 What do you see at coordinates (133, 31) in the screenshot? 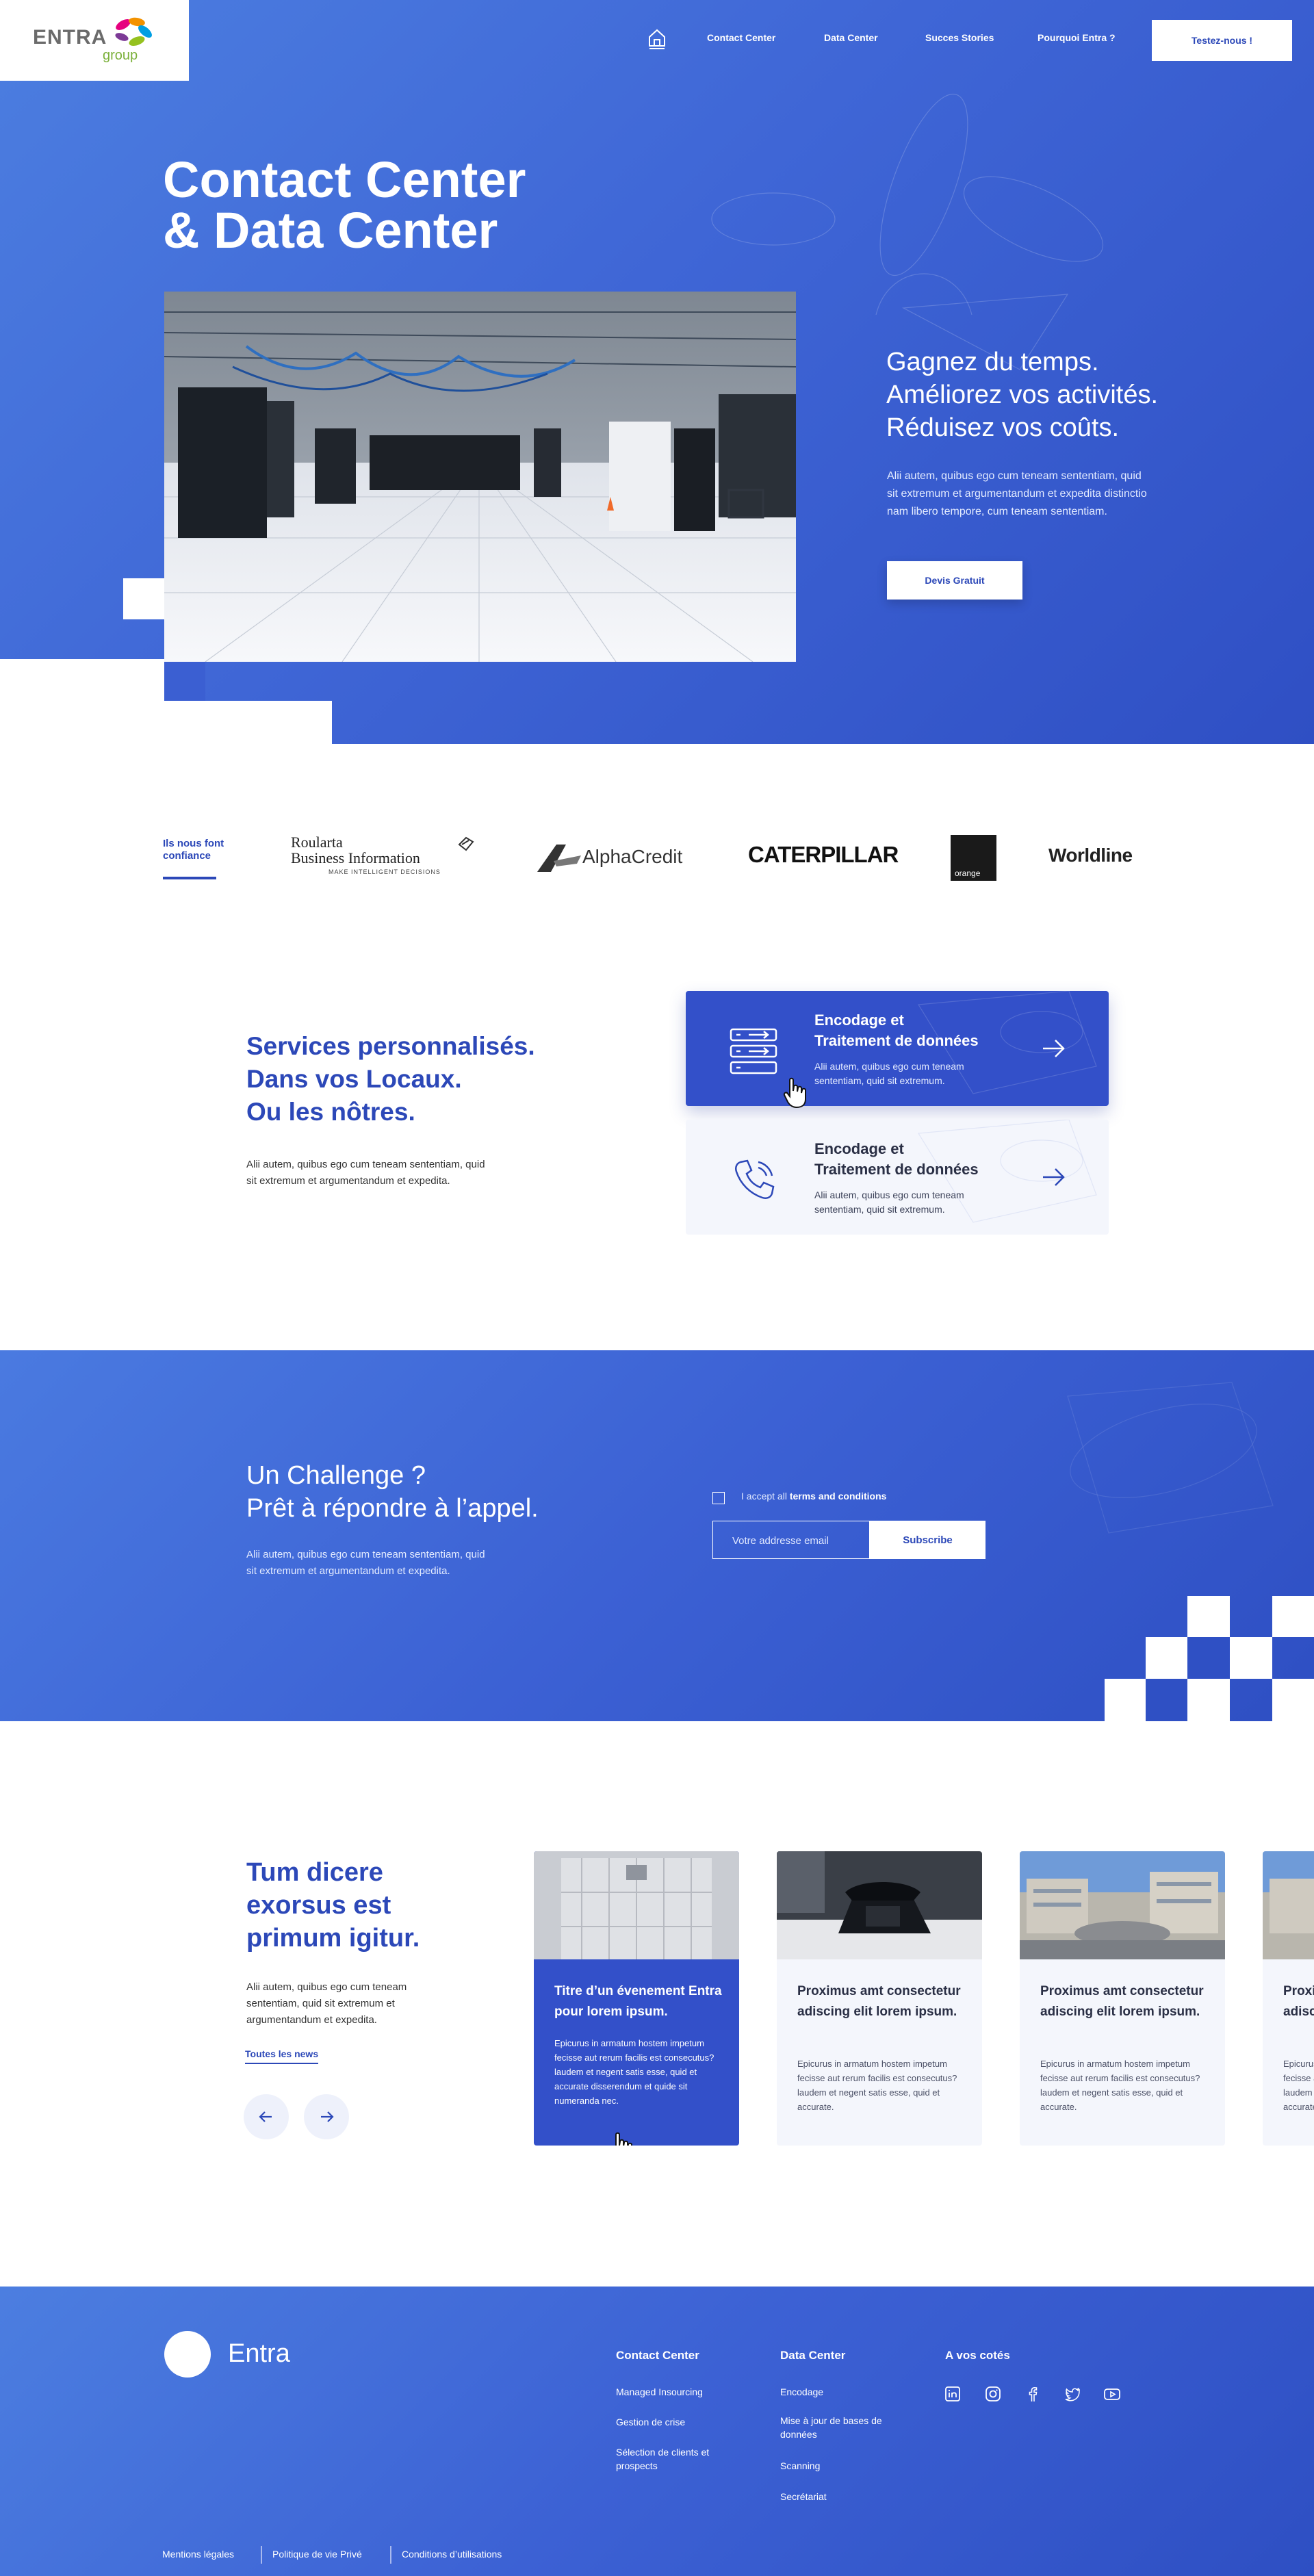
I see `logo-petals-icon` at bounding box center [133, 31].